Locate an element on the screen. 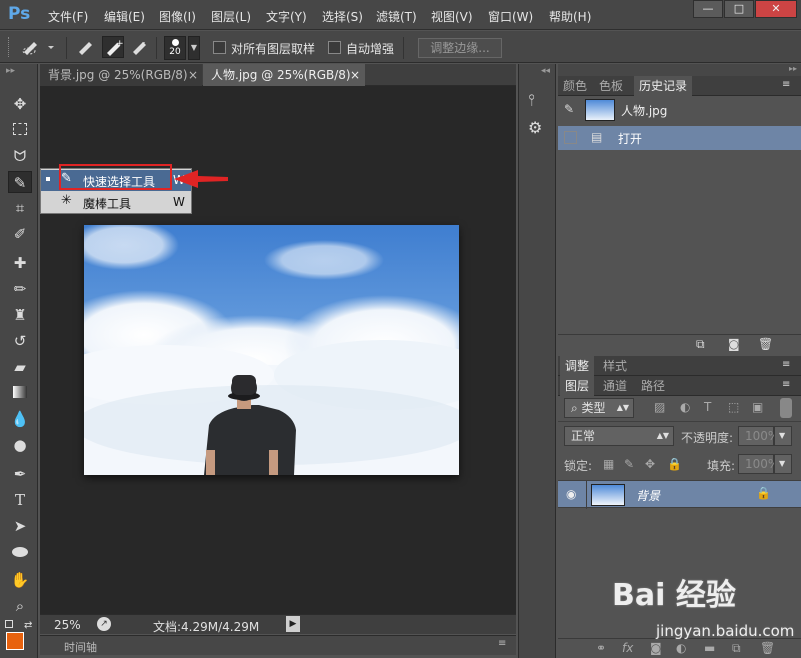 This screenshot has height=658, width=801. marquee-tool-icon is located at coordinates (20, 129).